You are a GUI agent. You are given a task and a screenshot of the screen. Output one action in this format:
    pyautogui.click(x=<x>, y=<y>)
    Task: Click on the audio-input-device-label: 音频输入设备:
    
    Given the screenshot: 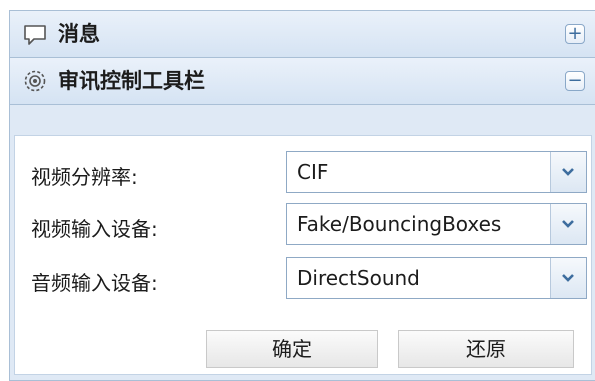 What is the action you would take?
    pyautogui.click(x=94, y=283)
    